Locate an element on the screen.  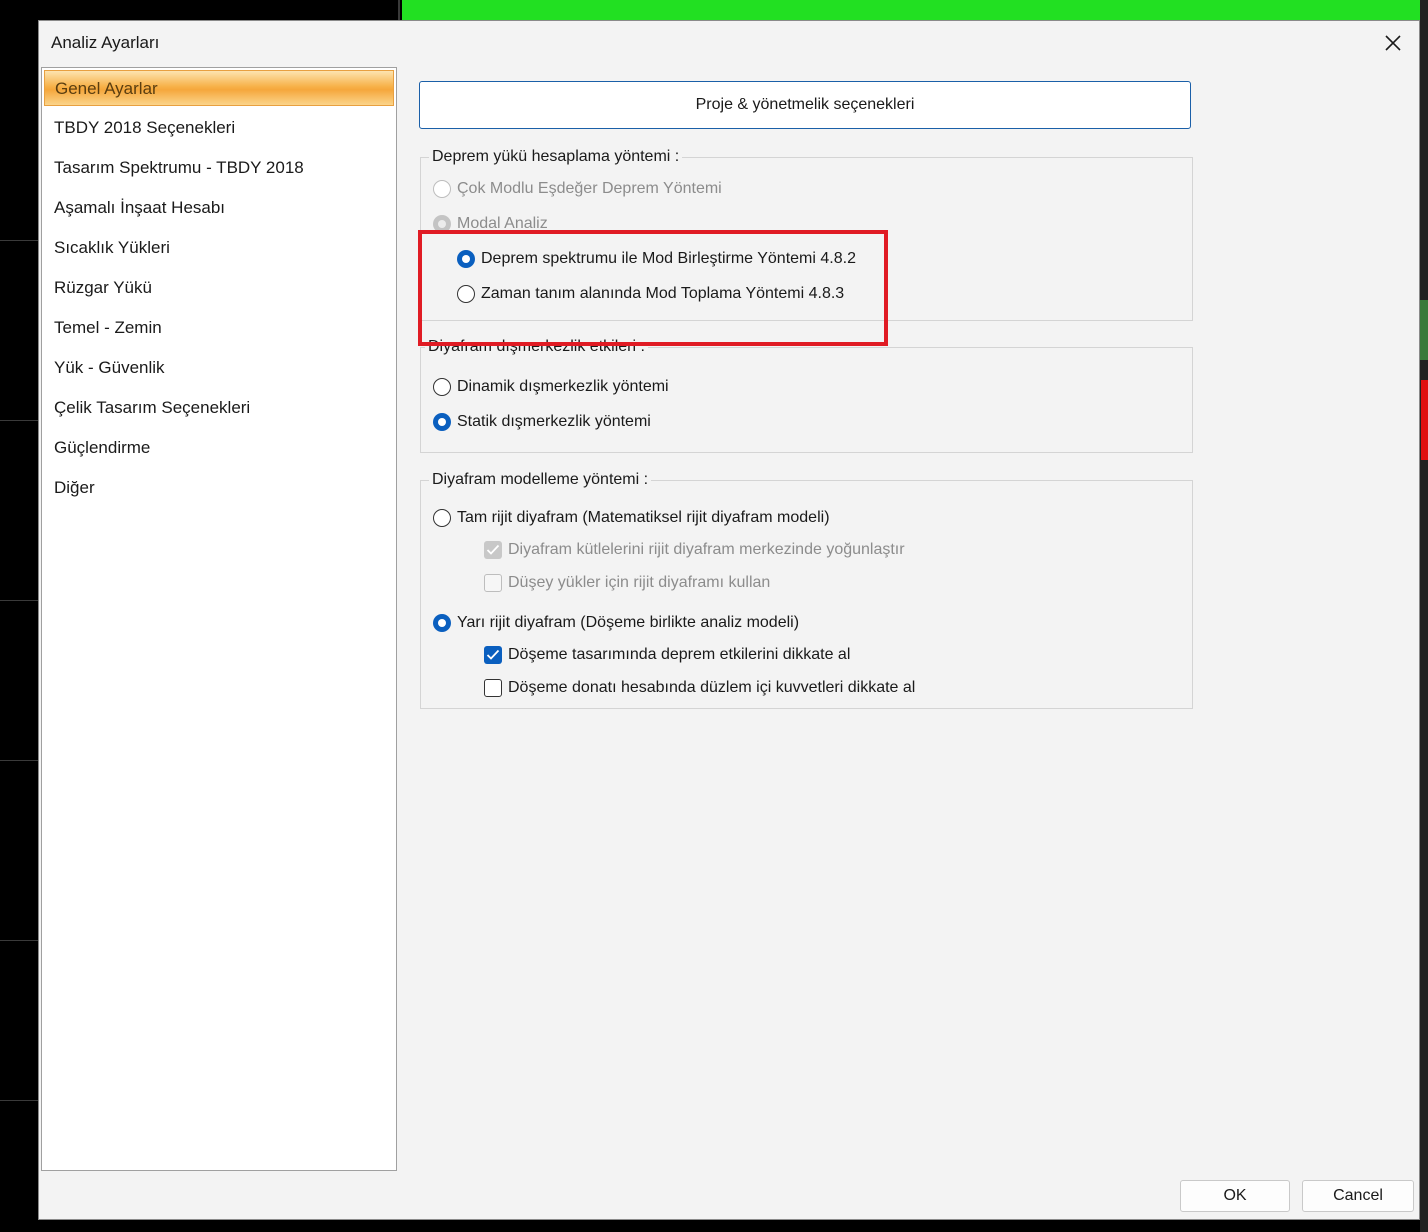
option-label: Dinamik dışmerkezlik yöntemi is located at coordinates (563, 386).